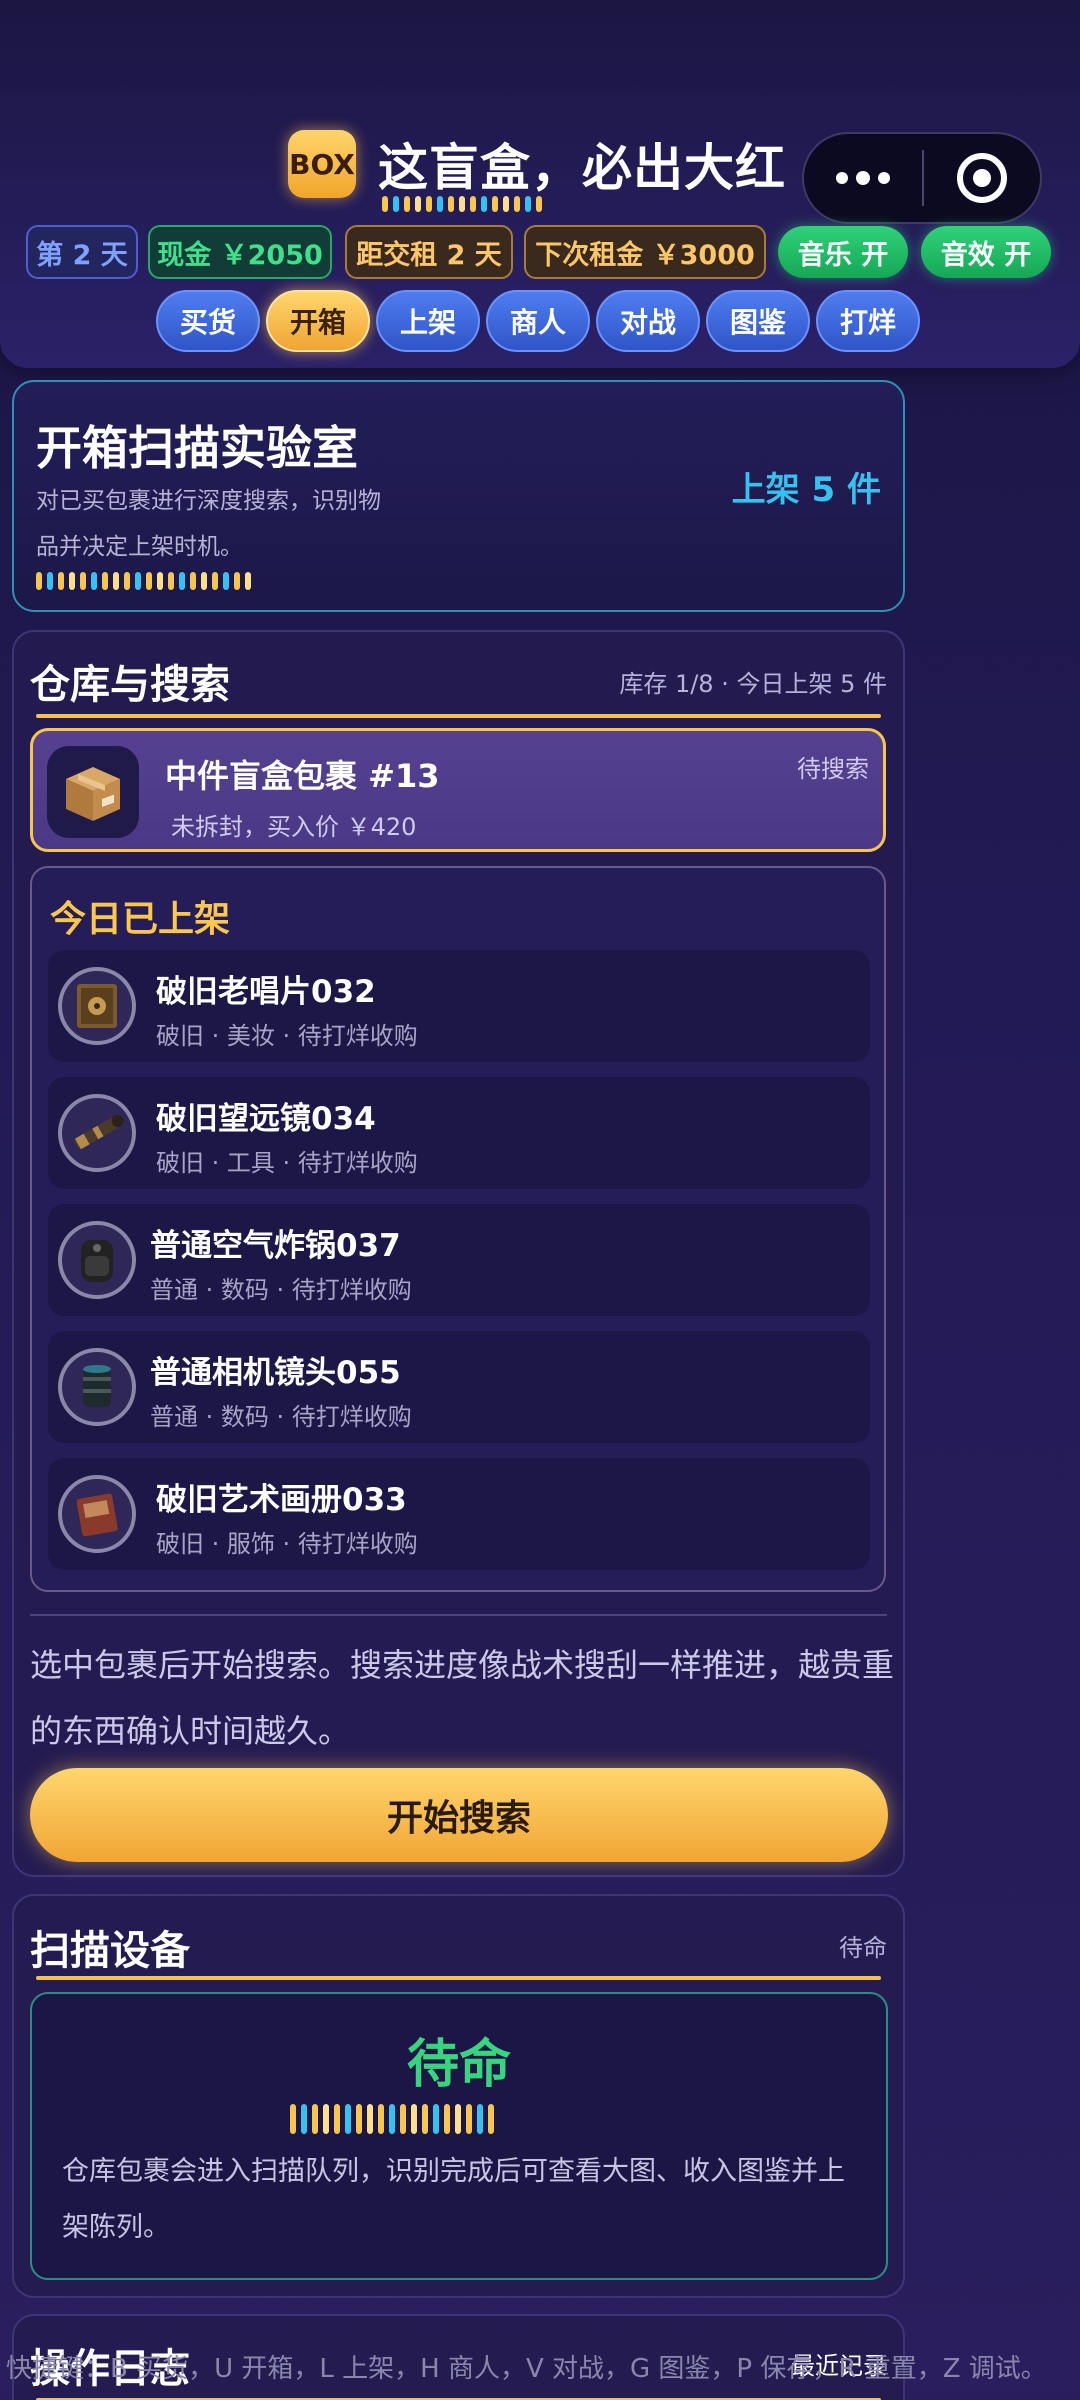 The height and width of the screenshot is (2400, 1080). I want to click on list-item: 破旧艺术画册033 破旧 · 服饰 · 待打烊收购, so click(459, 1514).